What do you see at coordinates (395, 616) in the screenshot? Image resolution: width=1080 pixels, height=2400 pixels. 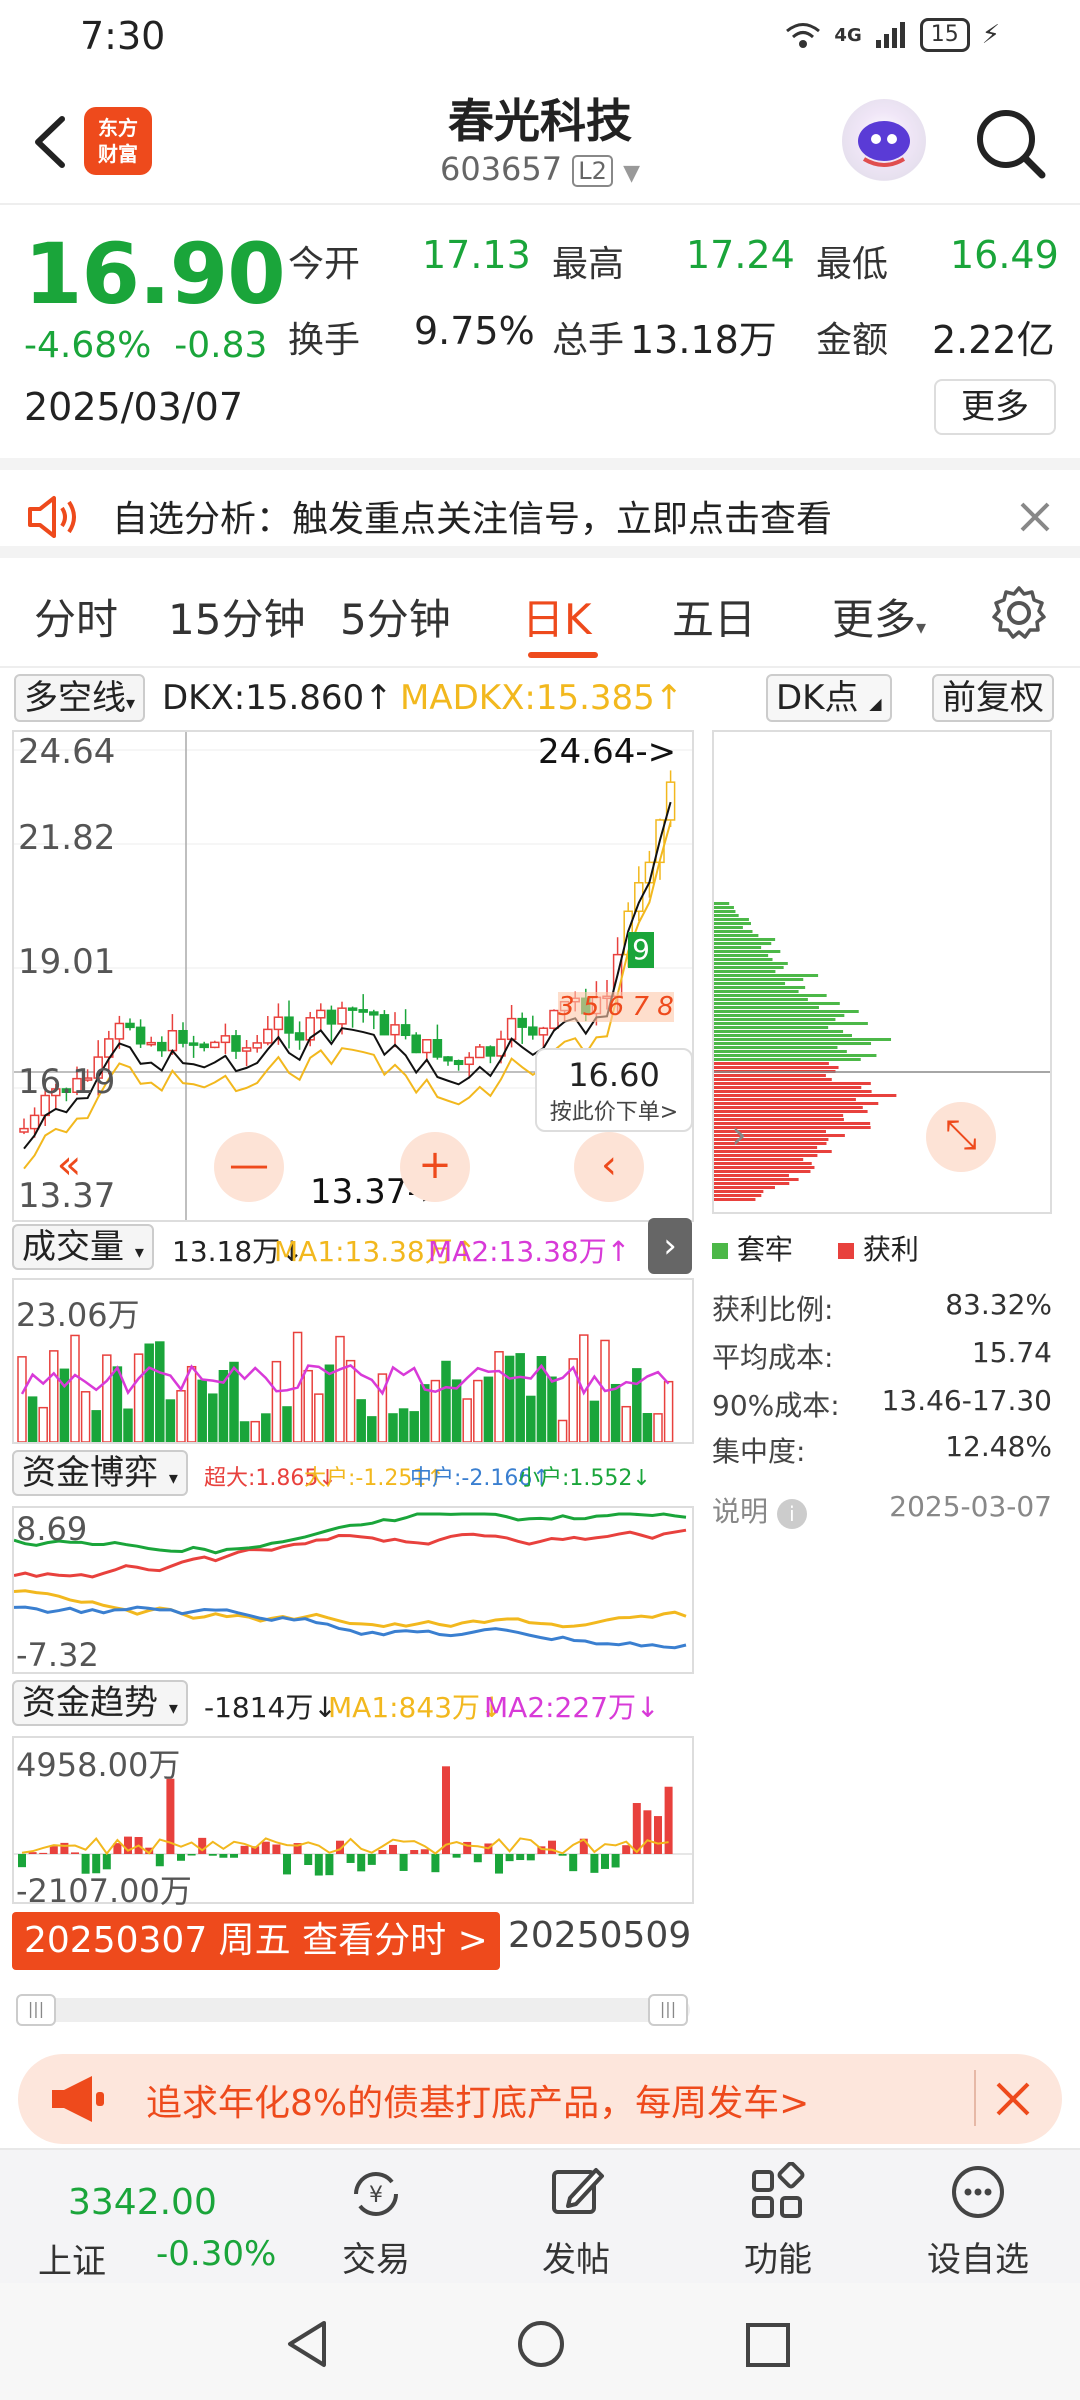 I see `tab-5min: 5分钟` at bounding box center [395, 616].